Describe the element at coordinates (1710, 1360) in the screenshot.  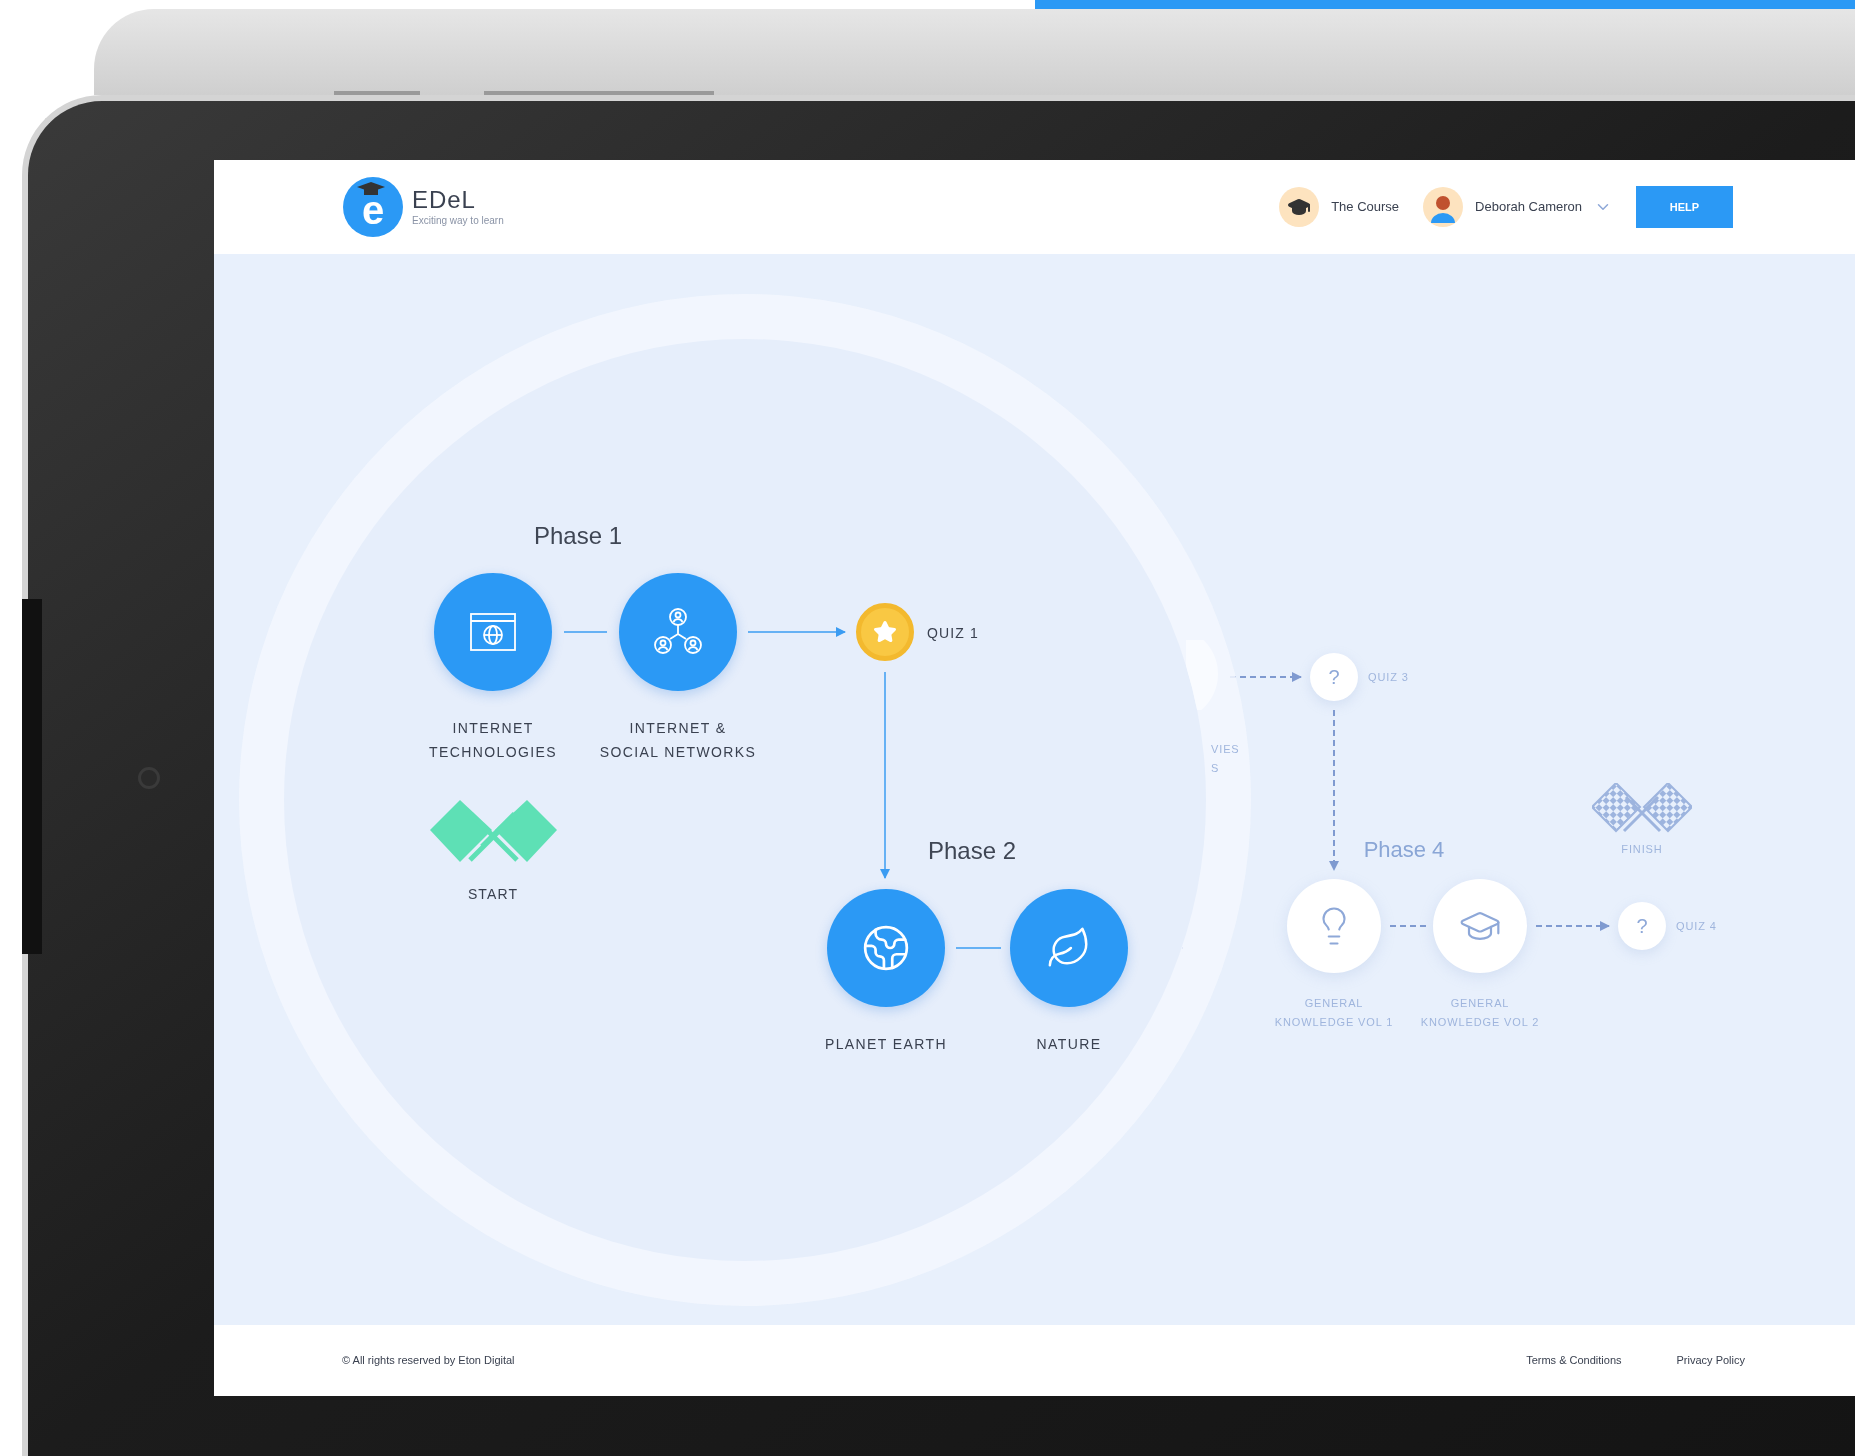
I see `footer-link: Privacy Policy` at that location.